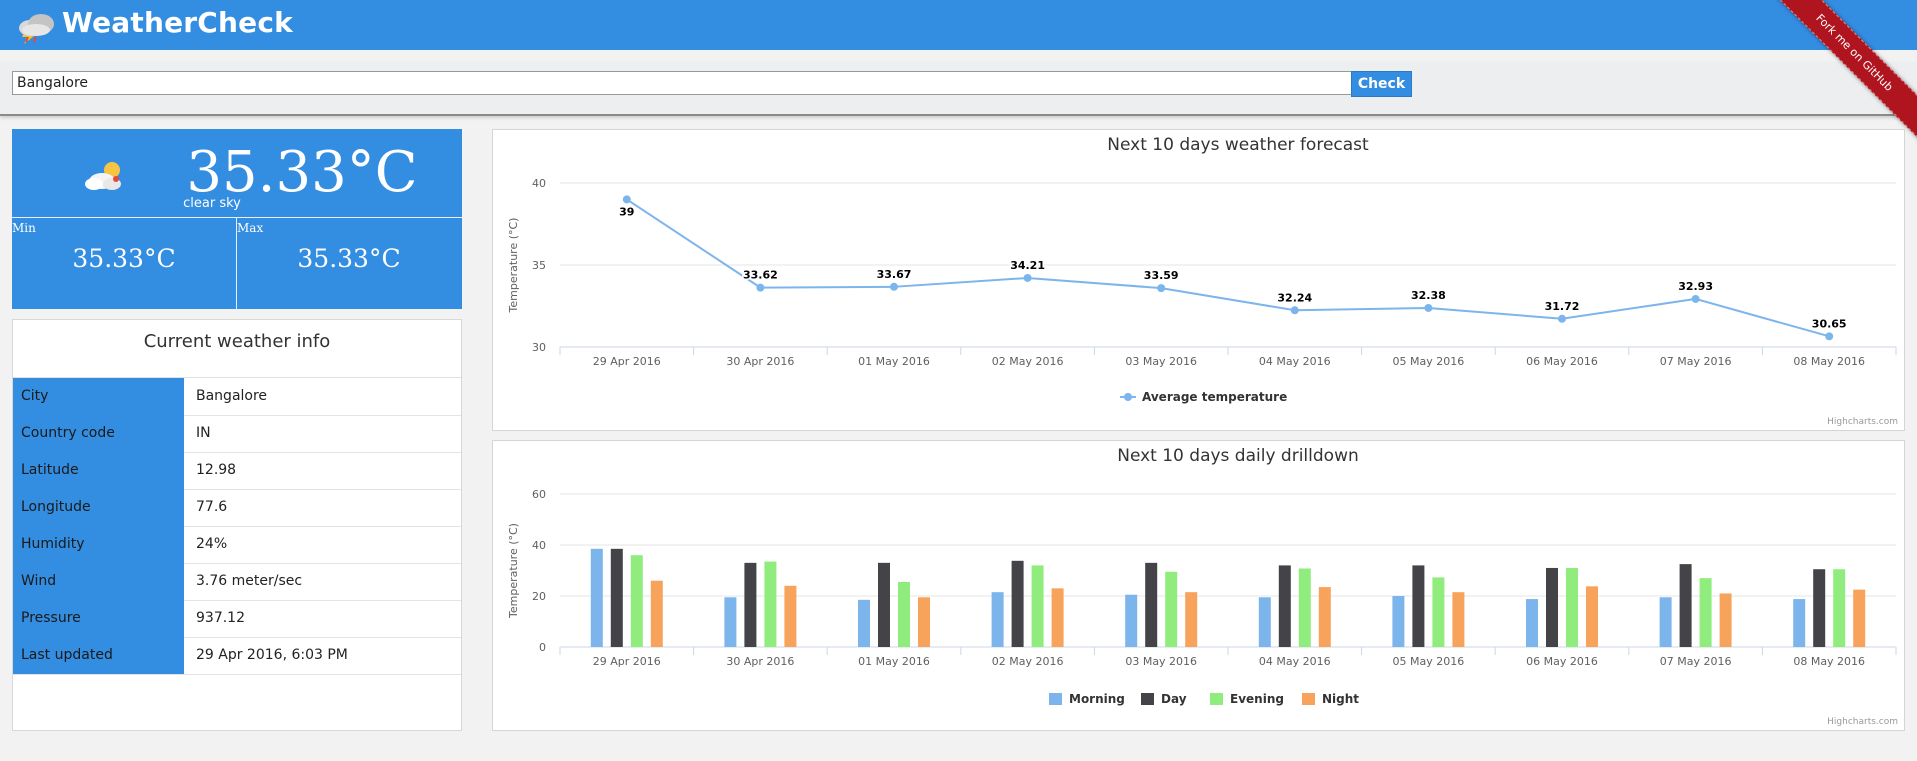 This screenshot has width=1917, height=761. Describe the element at coordinates (124, 258) in the screenshot. I see `min-temperature: 35.33°C` at that location.